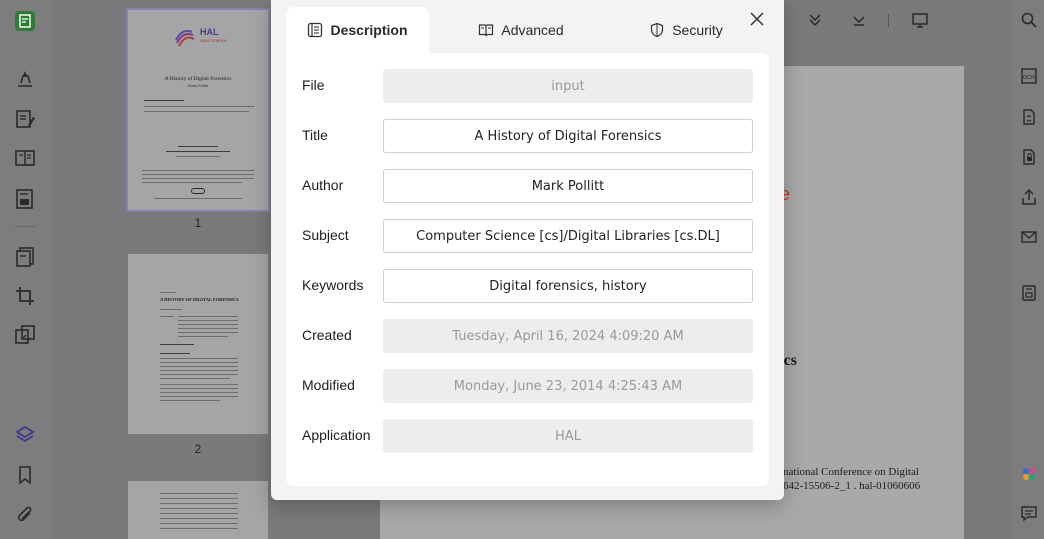  What do you see at coordinates (198, 510) in the screenshot?
I see `page-thumbnail` at bounding box center [198, 510].